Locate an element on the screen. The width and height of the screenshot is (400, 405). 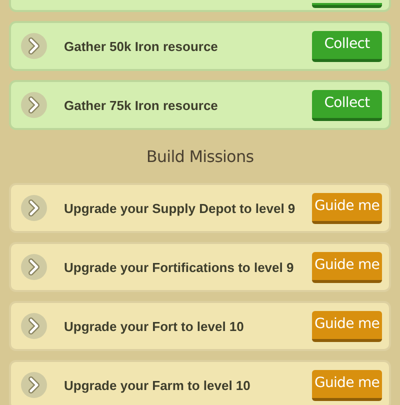
mission-text: Upgrade your Fort to level 10 is located at coordinates (154, 326).